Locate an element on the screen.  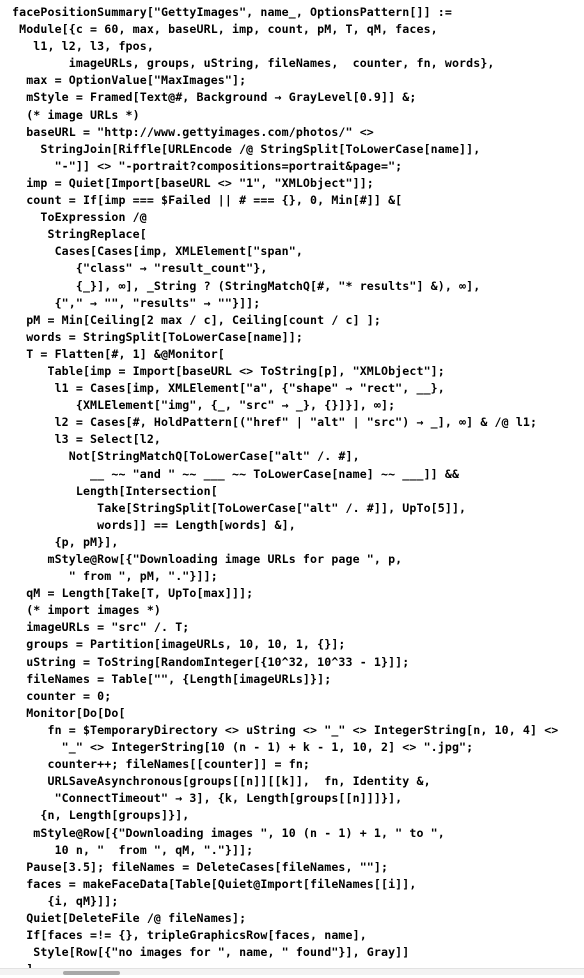
code-line: Monitor[Do[Do[ is located at coordinates (69, 712).